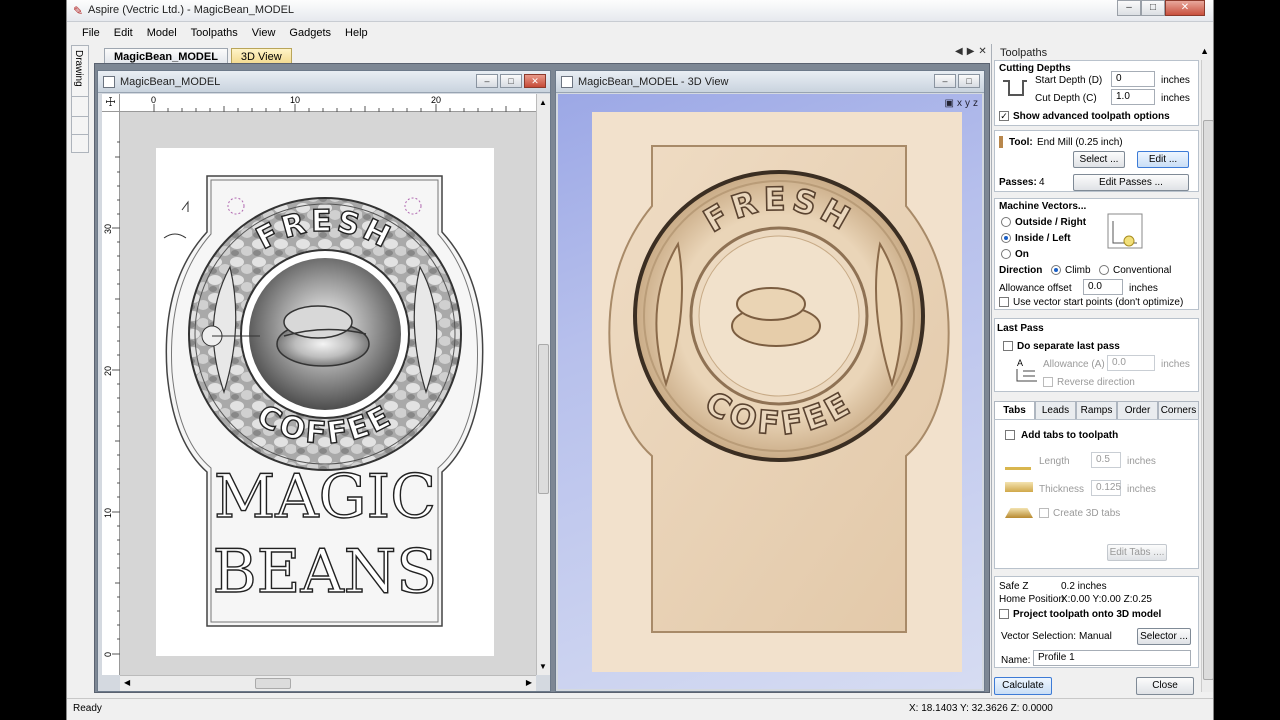 This screenshot has height=720, width=1280. What do you see at coordinates (975, 103) in the screenshot?
I see `view-z-icon: z` at bounding box center [975, 103].